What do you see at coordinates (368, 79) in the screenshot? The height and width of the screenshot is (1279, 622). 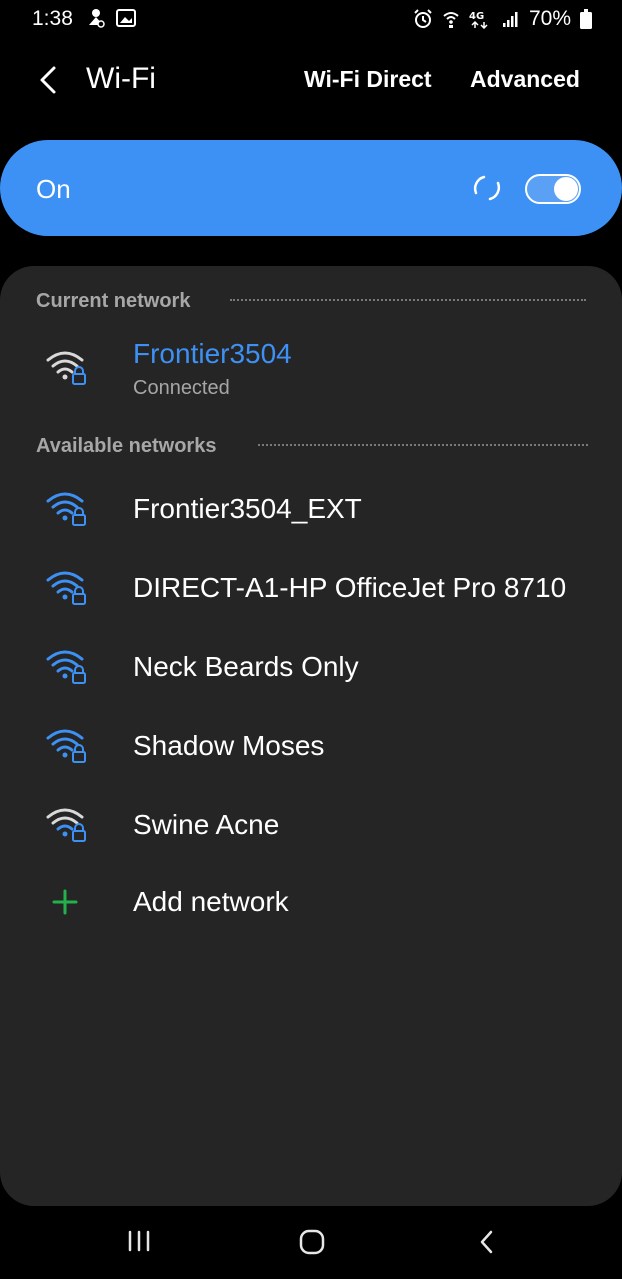 I see `wifi-direct-button: Wi-Fi Direct` at bounding box center [368, 79].